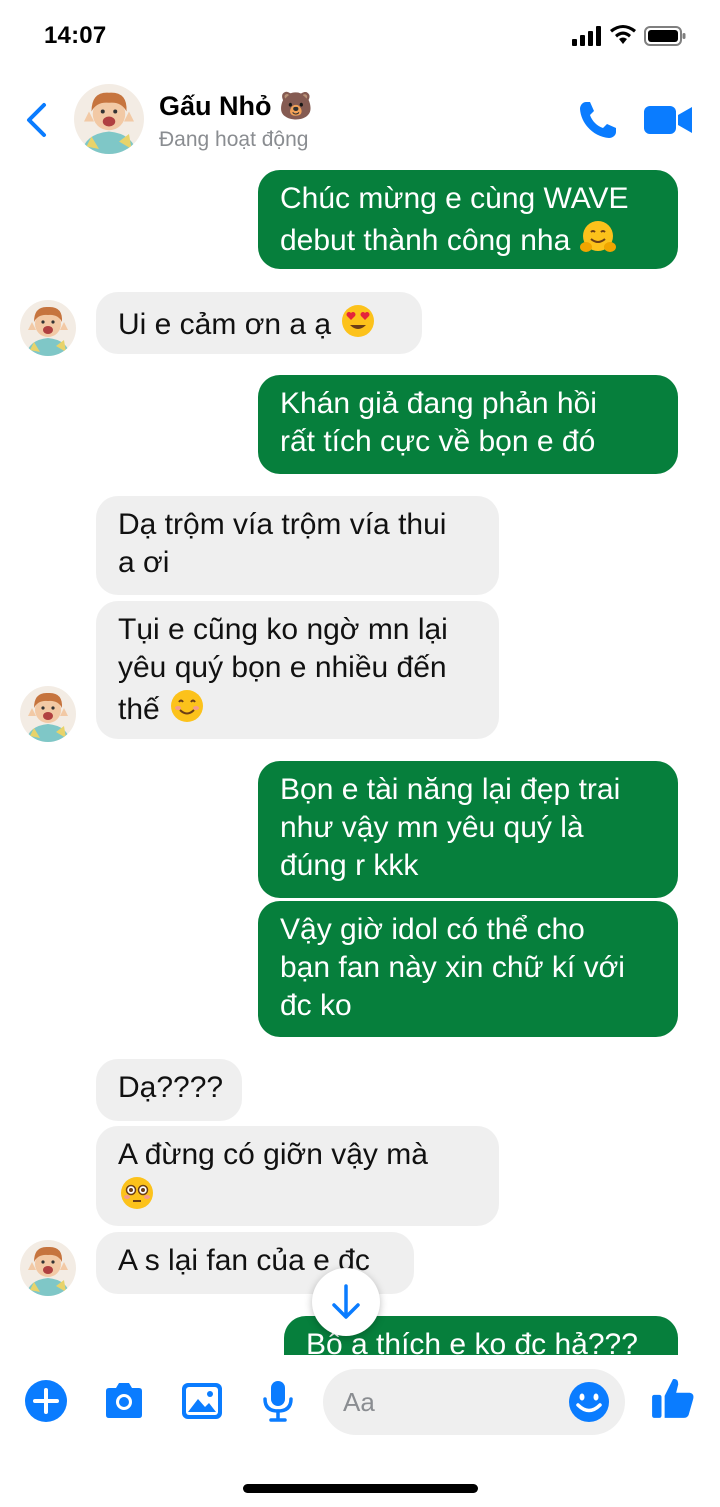  Describe the element at coordinates (453, 1402) in the screenshot. I see `message-input` at that location.